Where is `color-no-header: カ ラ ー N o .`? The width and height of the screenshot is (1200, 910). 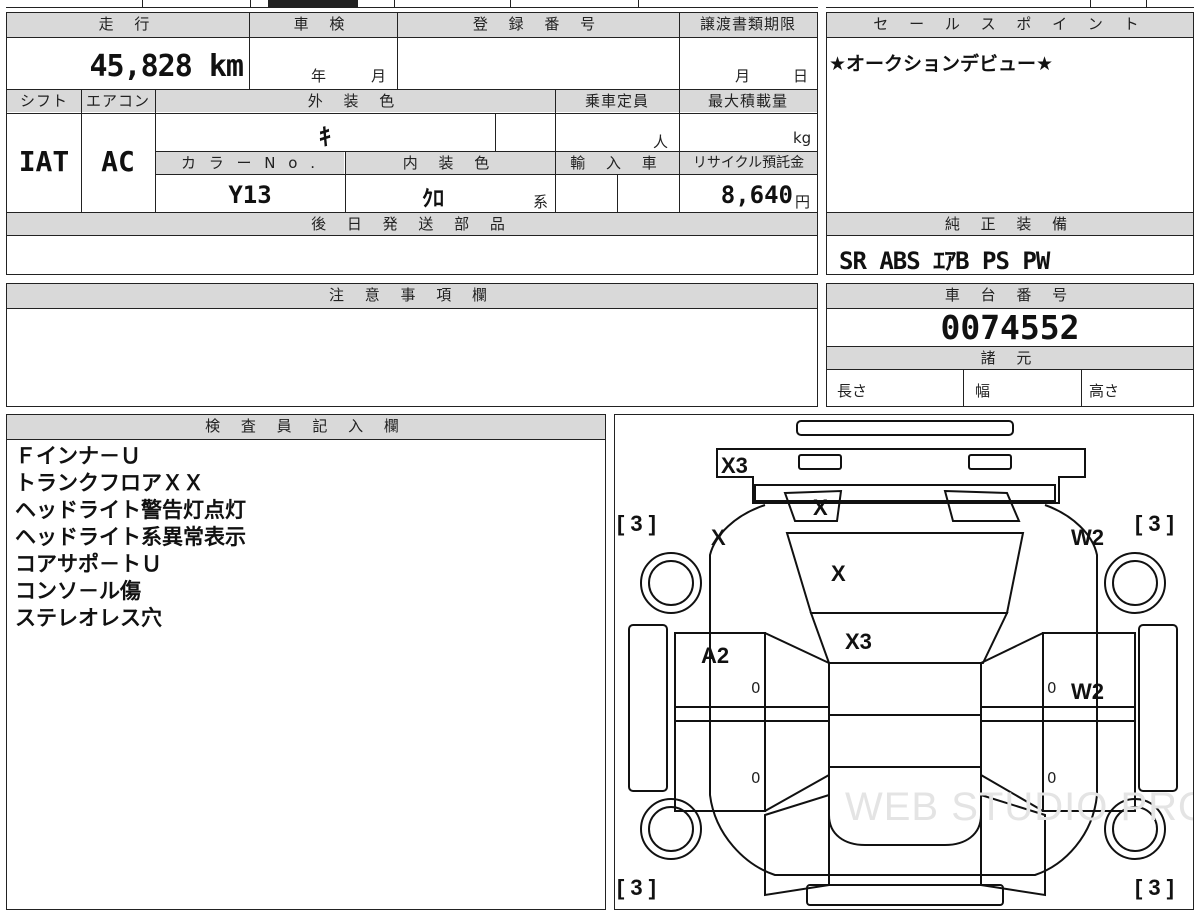 color-no-header: カ ラ ー N o . is located at coordinates (250, 163).